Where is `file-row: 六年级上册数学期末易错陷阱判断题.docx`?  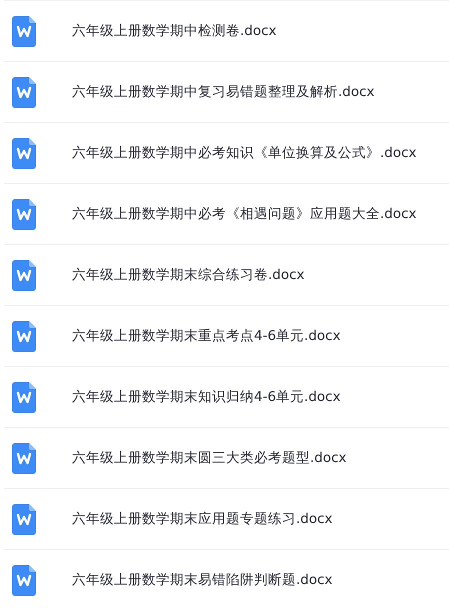
file-row: 六年级上册数学期末易错陷阱判断题.docx is located at coordinates (226, 579).